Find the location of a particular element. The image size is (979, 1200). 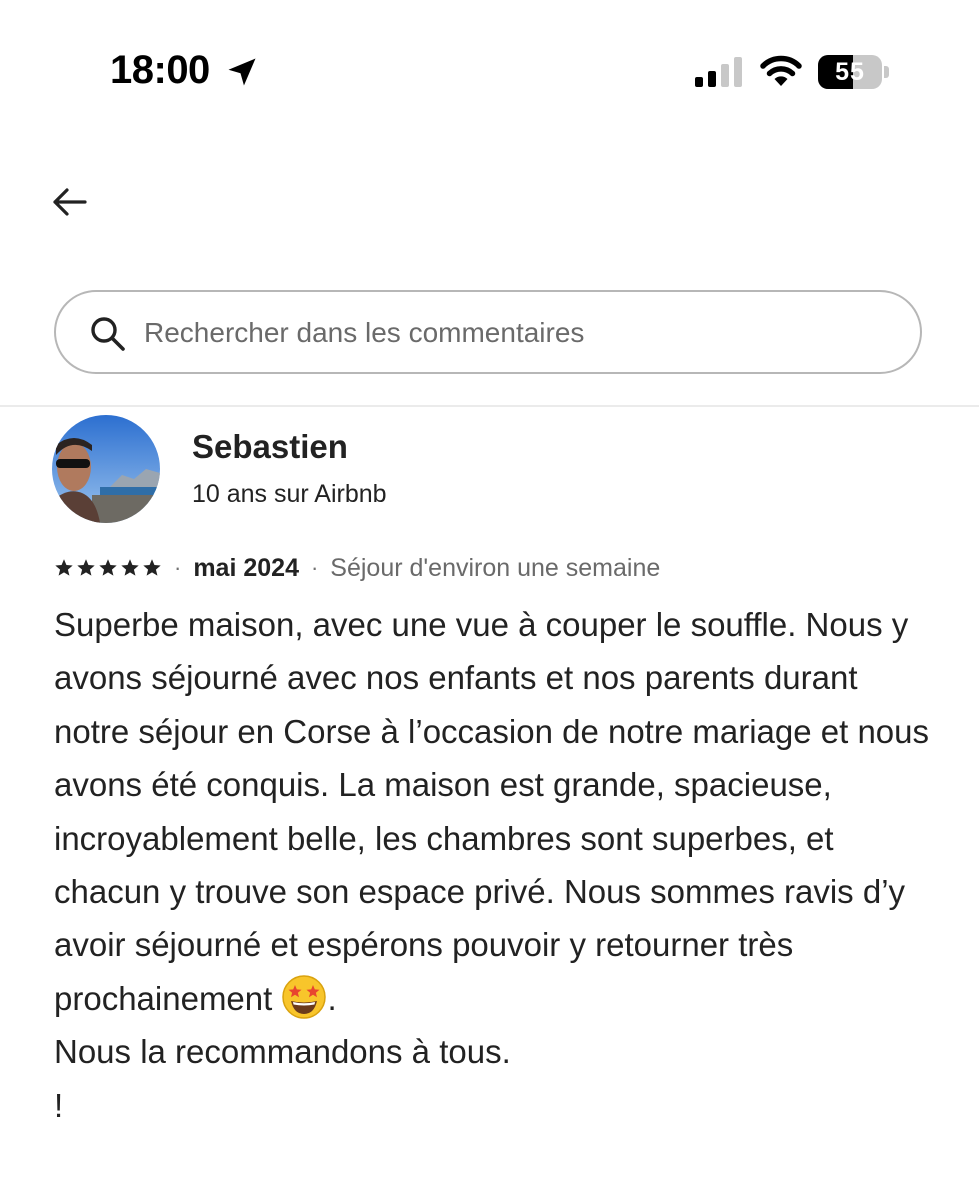

cellular-signal-icon is located at coordinates (718, 72).